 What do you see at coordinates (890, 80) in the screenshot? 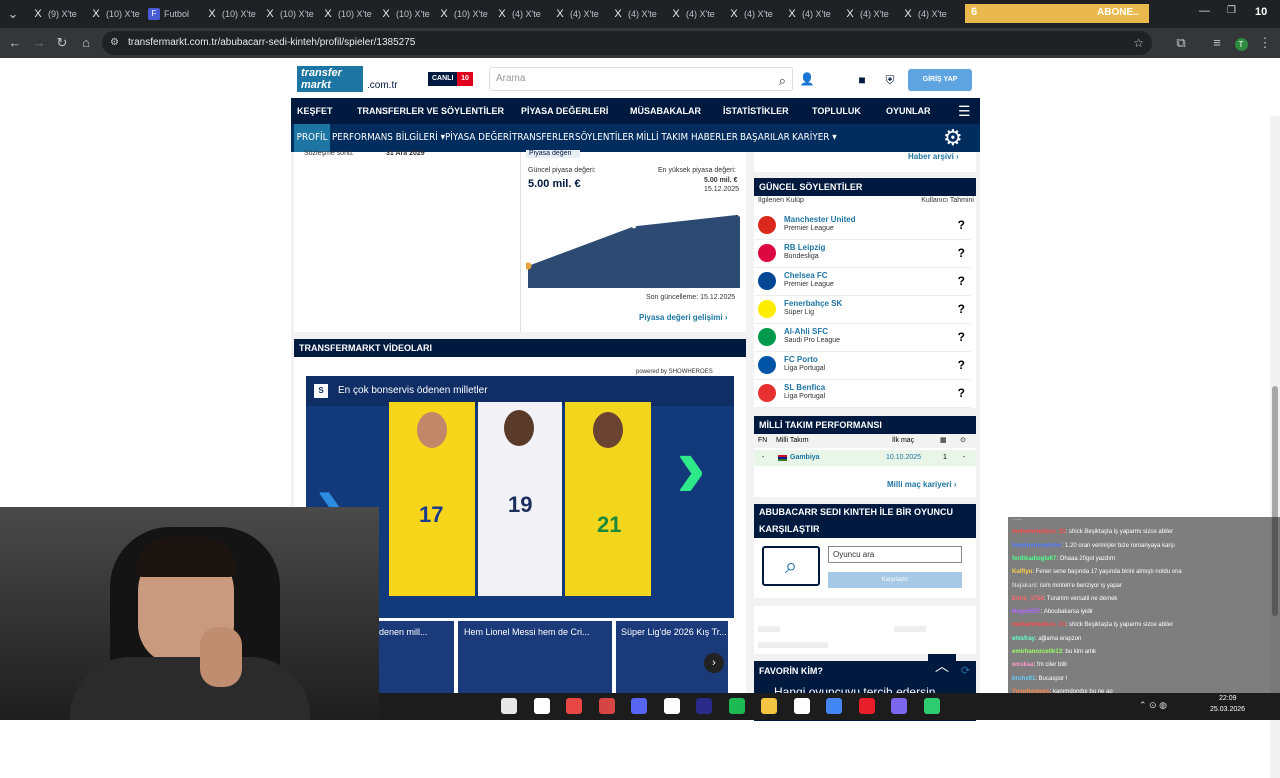
I see `shield-icon: ⛨` at bounding box center [890, 80].